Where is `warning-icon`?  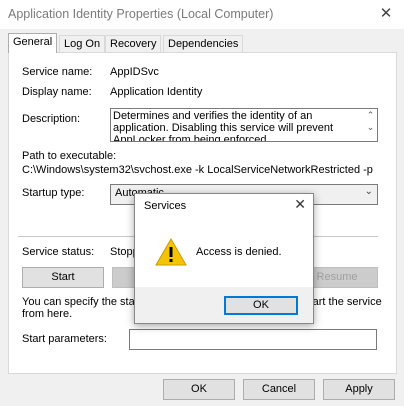
warning-icon is located at coordinates (171, 252).